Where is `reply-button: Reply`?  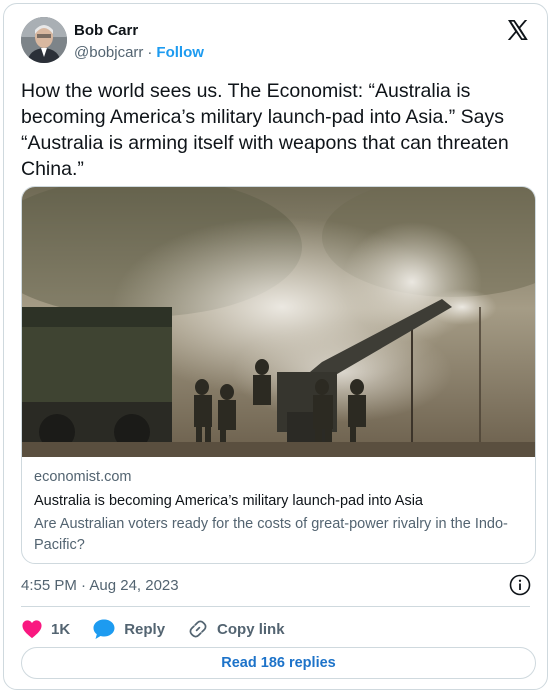 reply-button: Reply is located at coordinates (128, 629).